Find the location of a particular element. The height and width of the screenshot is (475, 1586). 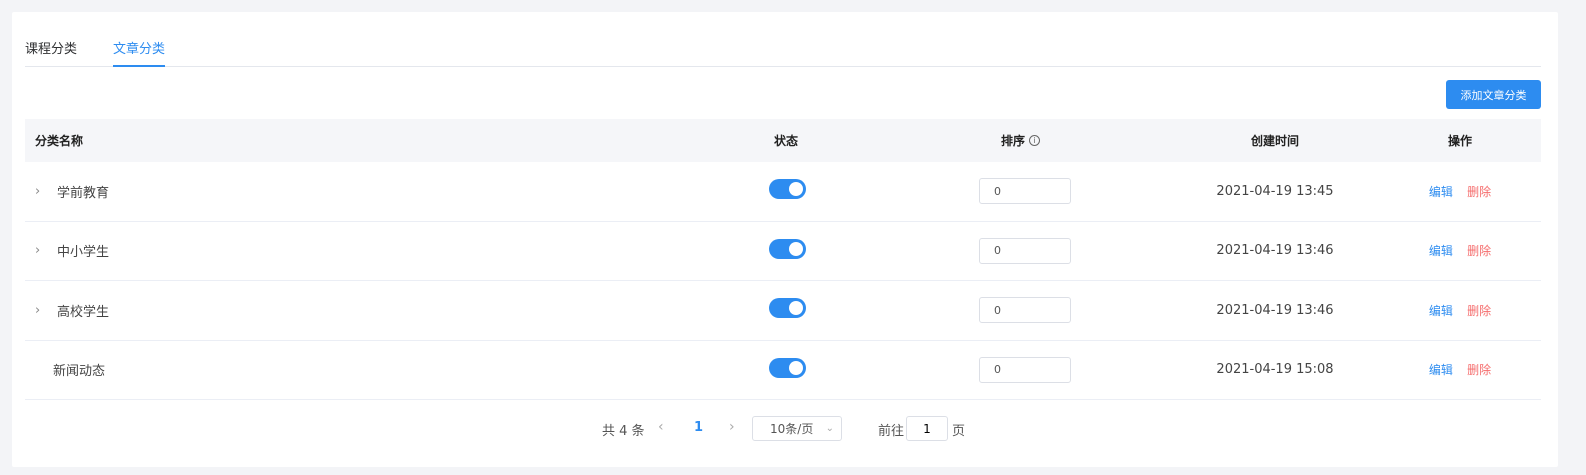

pagination-page-1: 1 is located at coordinates (698, 427).